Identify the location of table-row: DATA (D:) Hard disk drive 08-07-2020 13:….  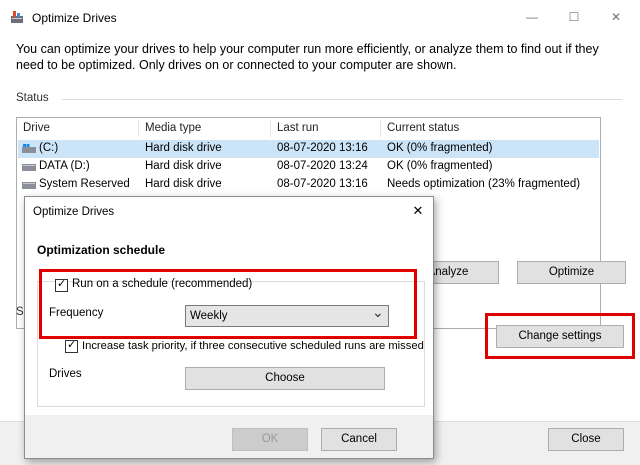
(308, 167).